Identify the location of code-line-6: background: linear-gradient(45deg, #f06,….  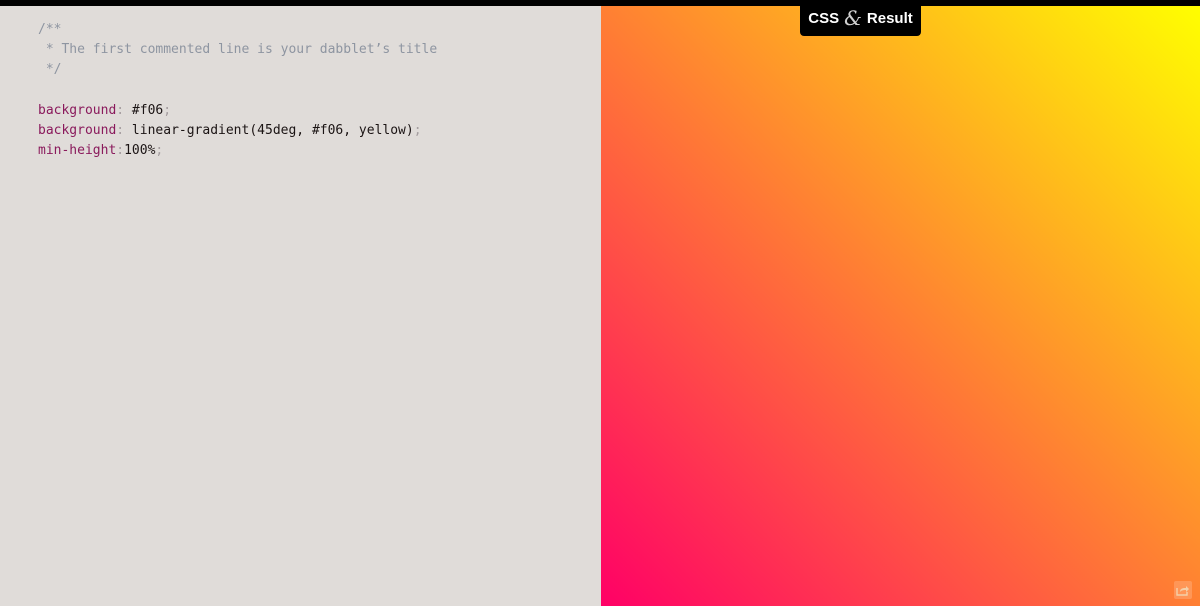
(237, 131).